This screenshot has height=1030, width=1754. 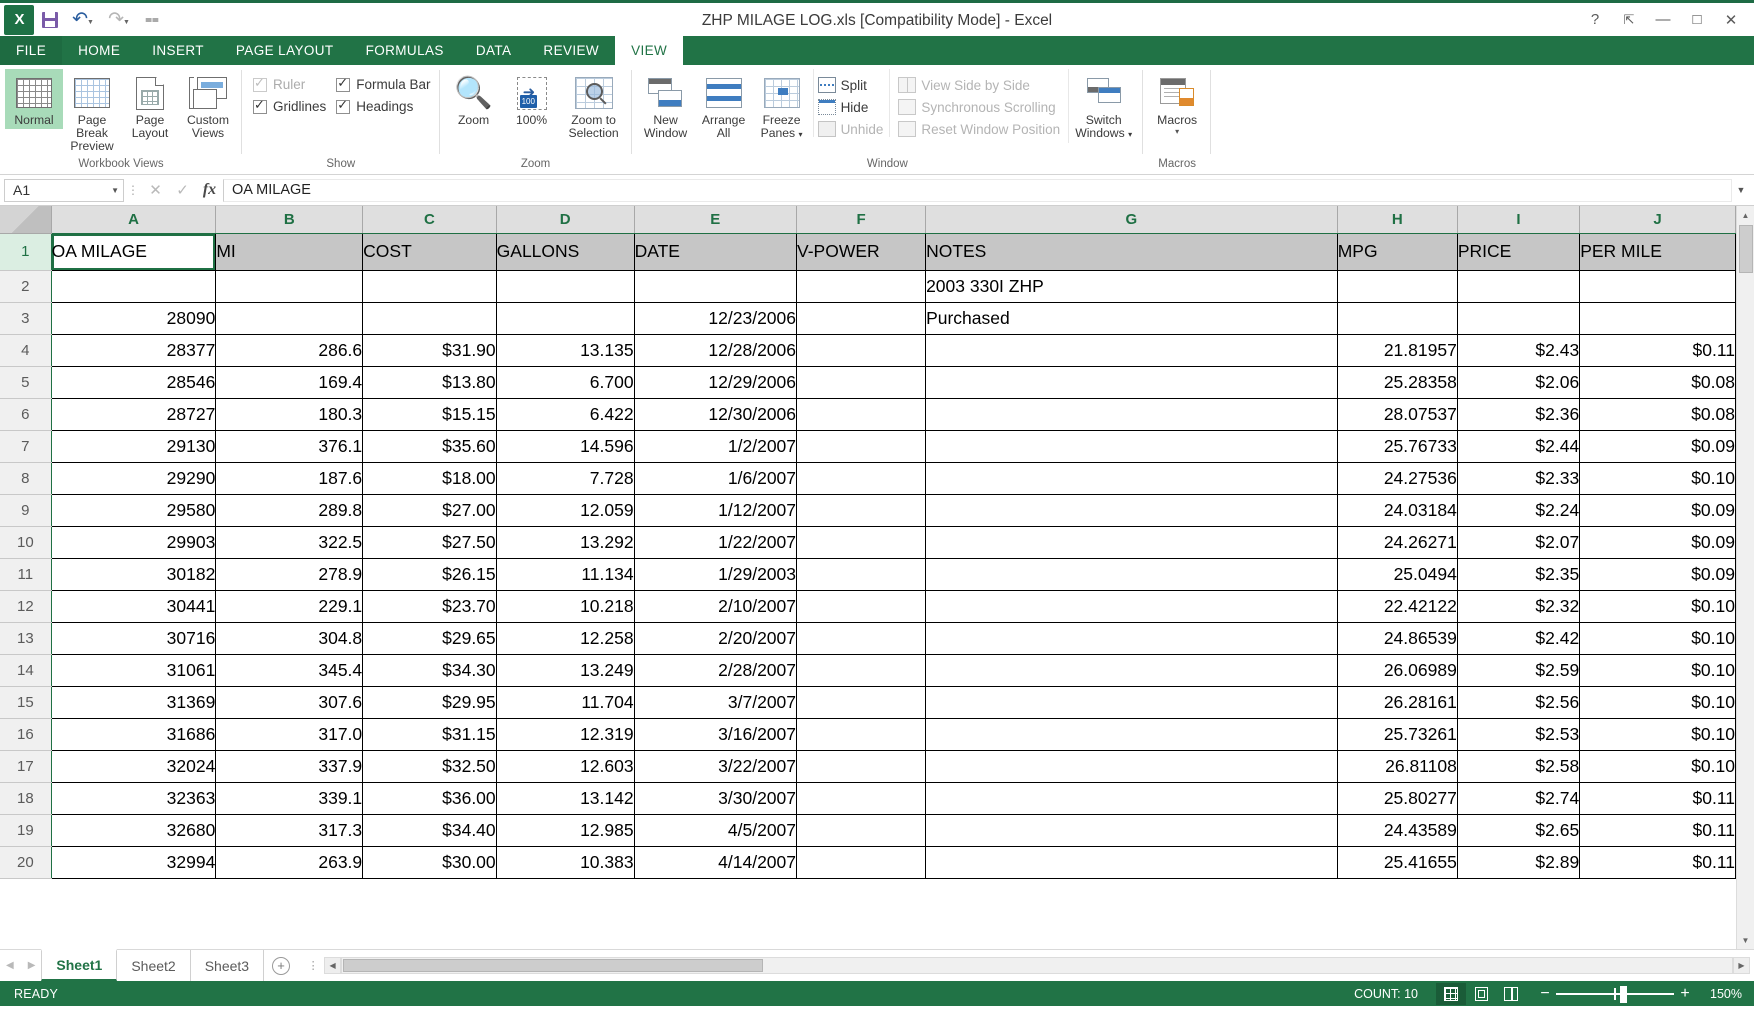 I want to click on cell-J16: $0.10, so click(x=1657, y=734).